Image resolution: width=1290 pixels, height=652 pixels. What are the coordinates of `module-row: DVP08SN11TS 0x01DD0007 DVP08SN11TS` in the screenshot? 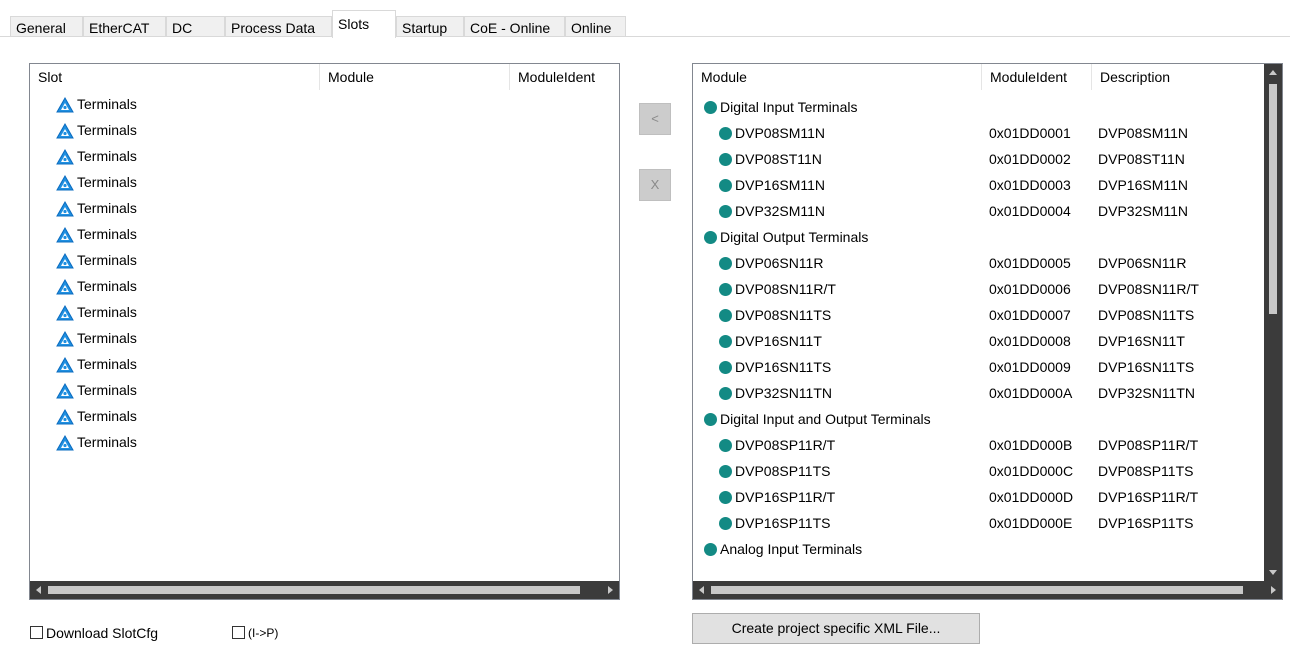 It's located at (978, 315).